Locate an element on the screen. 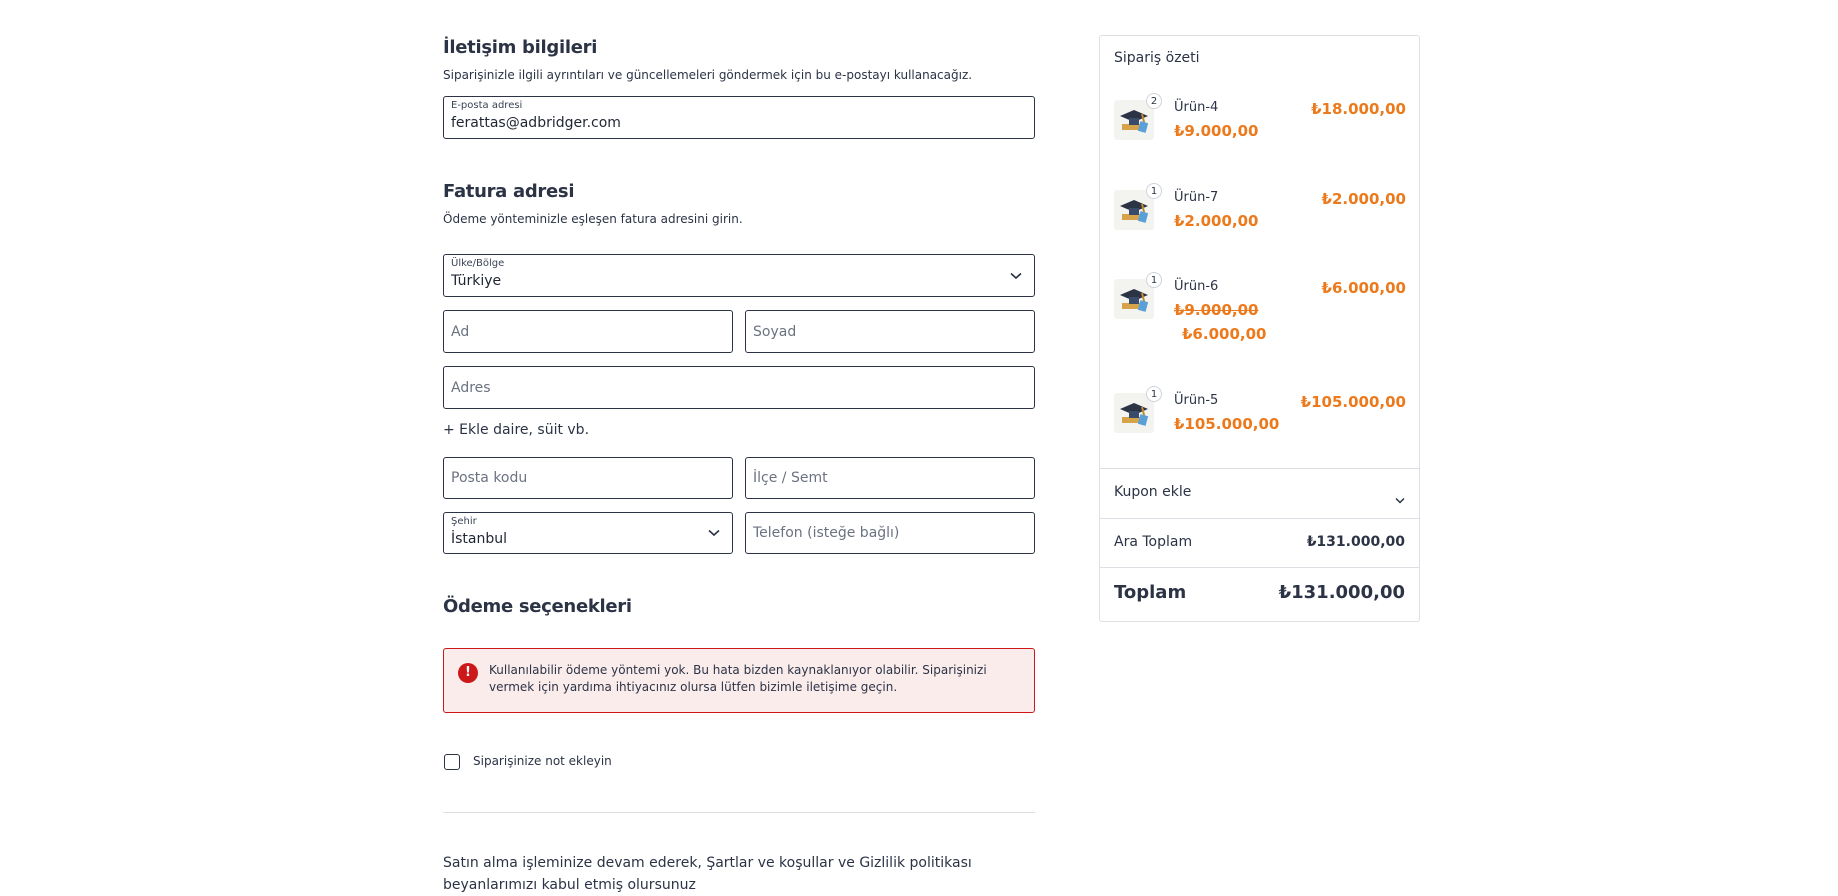  product-price: ₺9.000,00 is located at coordinates (1216, 131).